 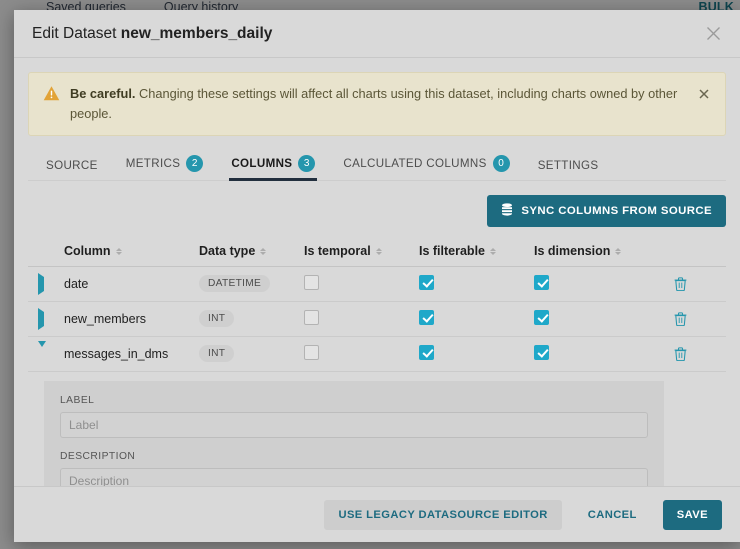 I want to click on description-field-label: DESCRIPTION, so click(x=98, y=456).